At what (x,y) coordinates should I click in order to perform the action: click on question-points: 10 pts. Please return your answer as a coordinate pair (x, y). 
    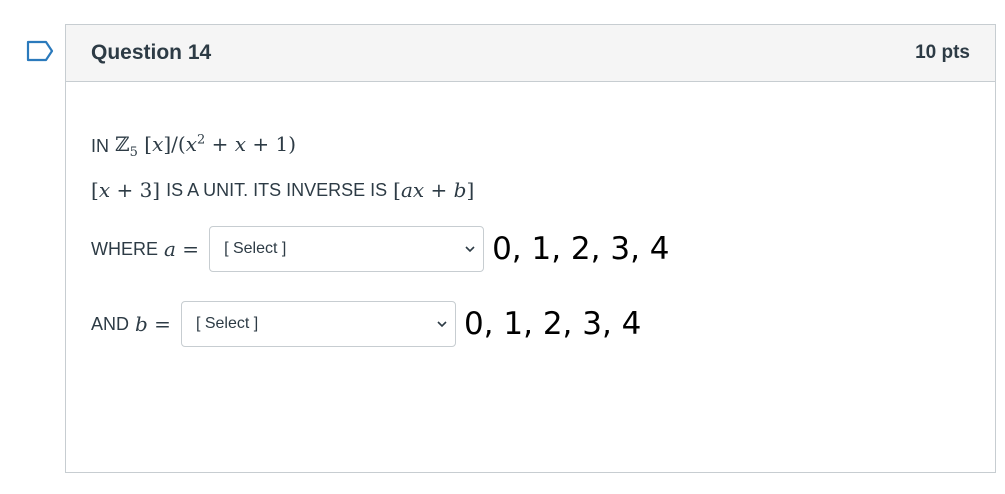
    Looking at the image, I should click on (942, 52).